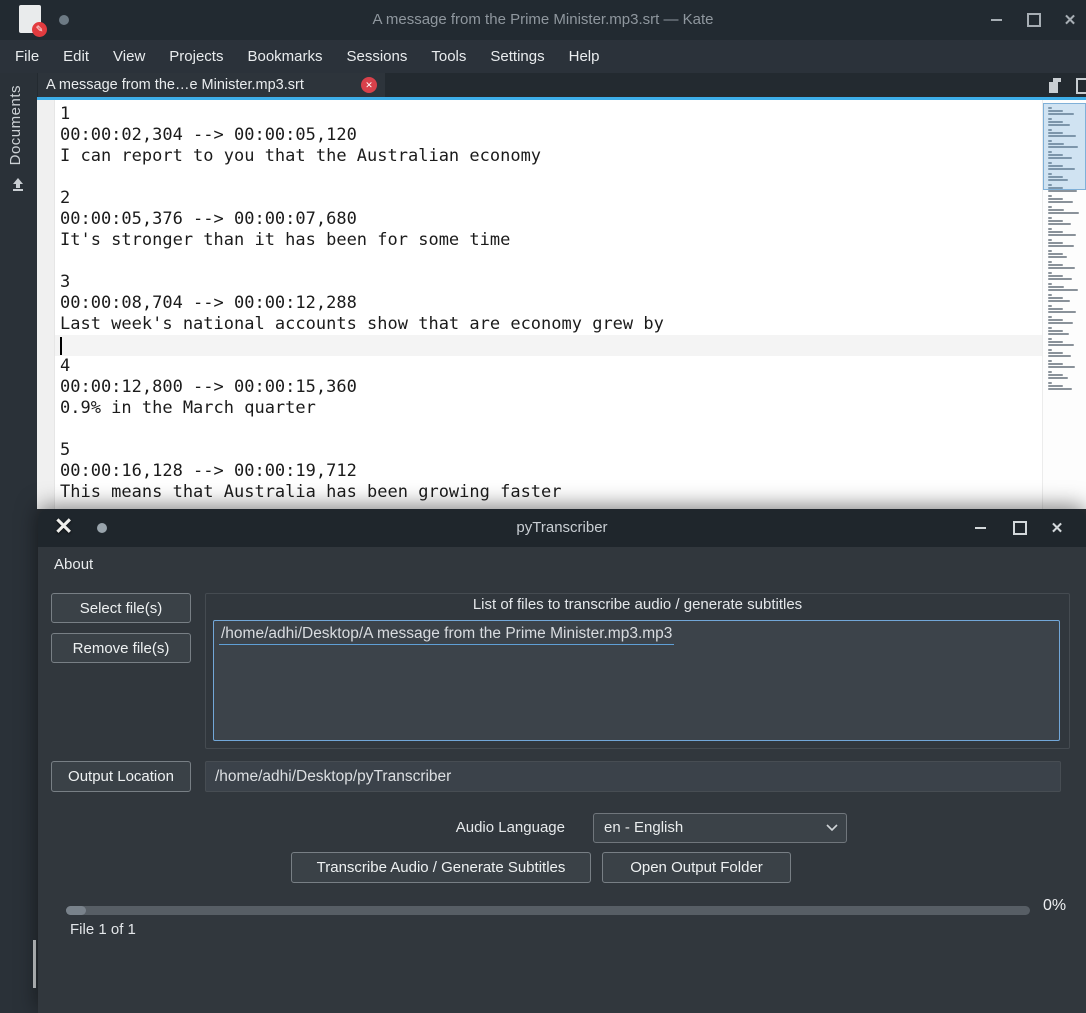 This screenshot has width=1086, height=1013. Describe the element at coordinates (208, 303) in the screenshot. I see `editor-line: 00:00:08,704 --> 00:00:12,288` at that location.